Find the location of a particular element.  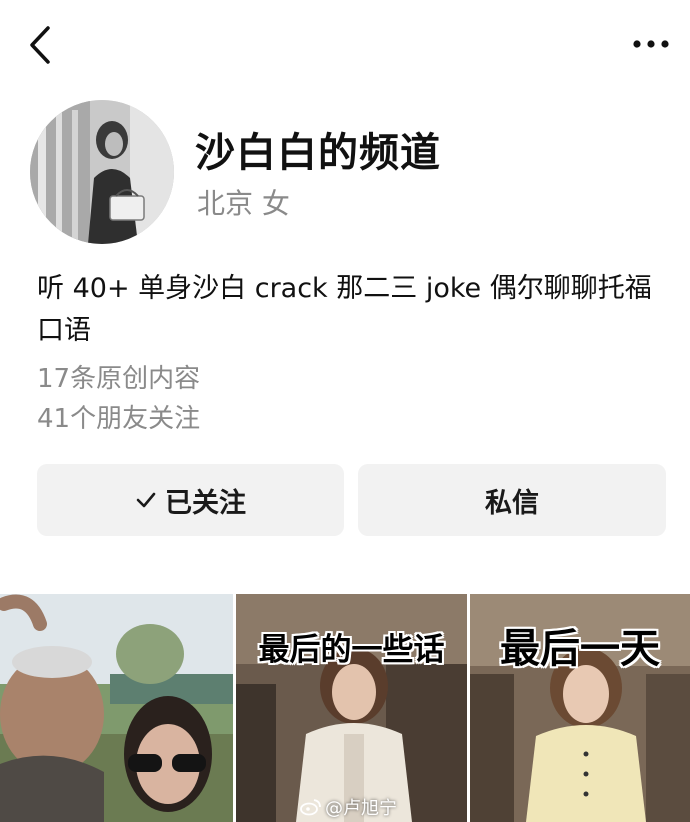

channel-name: 沙白白的频道 is located at coordinates (318, 153).